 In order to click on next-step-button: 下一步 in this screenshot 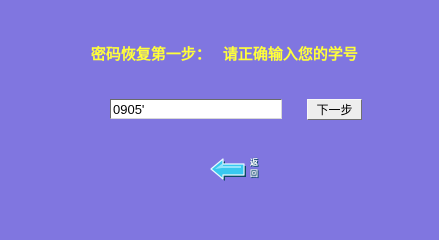, I will do `click(334, 109)`.